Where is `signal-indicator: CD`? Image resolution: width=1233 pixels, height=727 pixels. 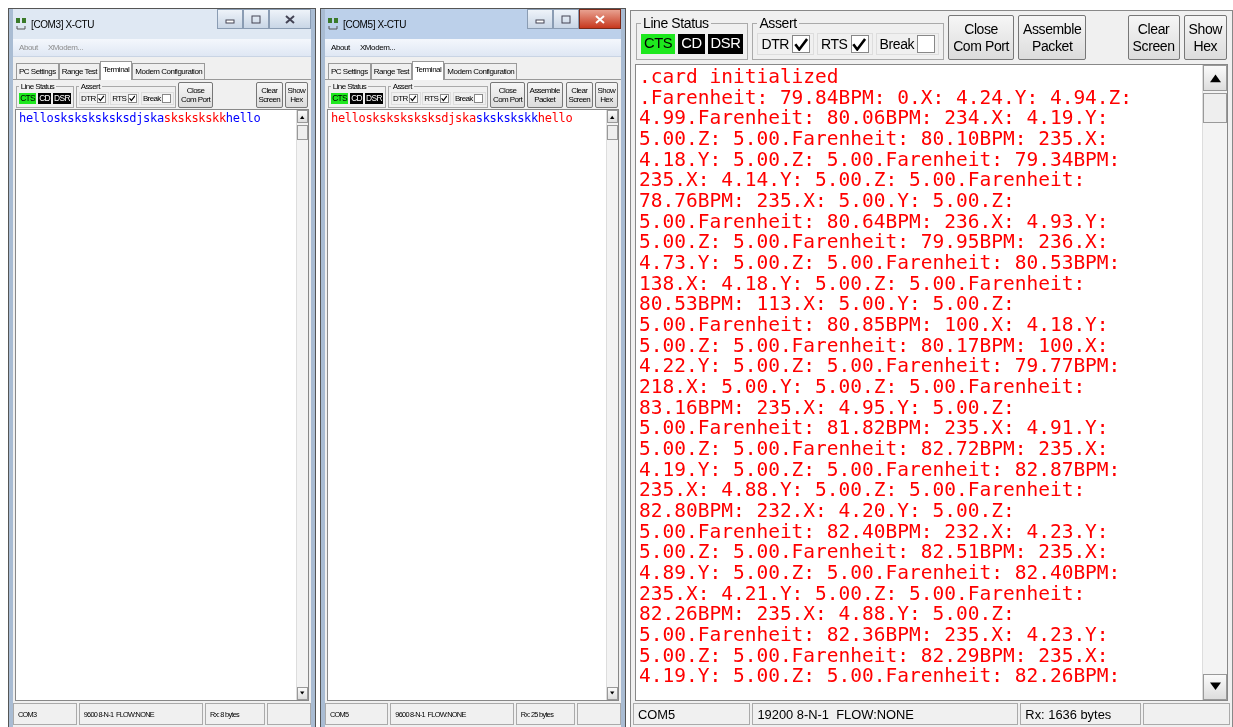
signal-indicator: CD is located at coordinates (691, 44).